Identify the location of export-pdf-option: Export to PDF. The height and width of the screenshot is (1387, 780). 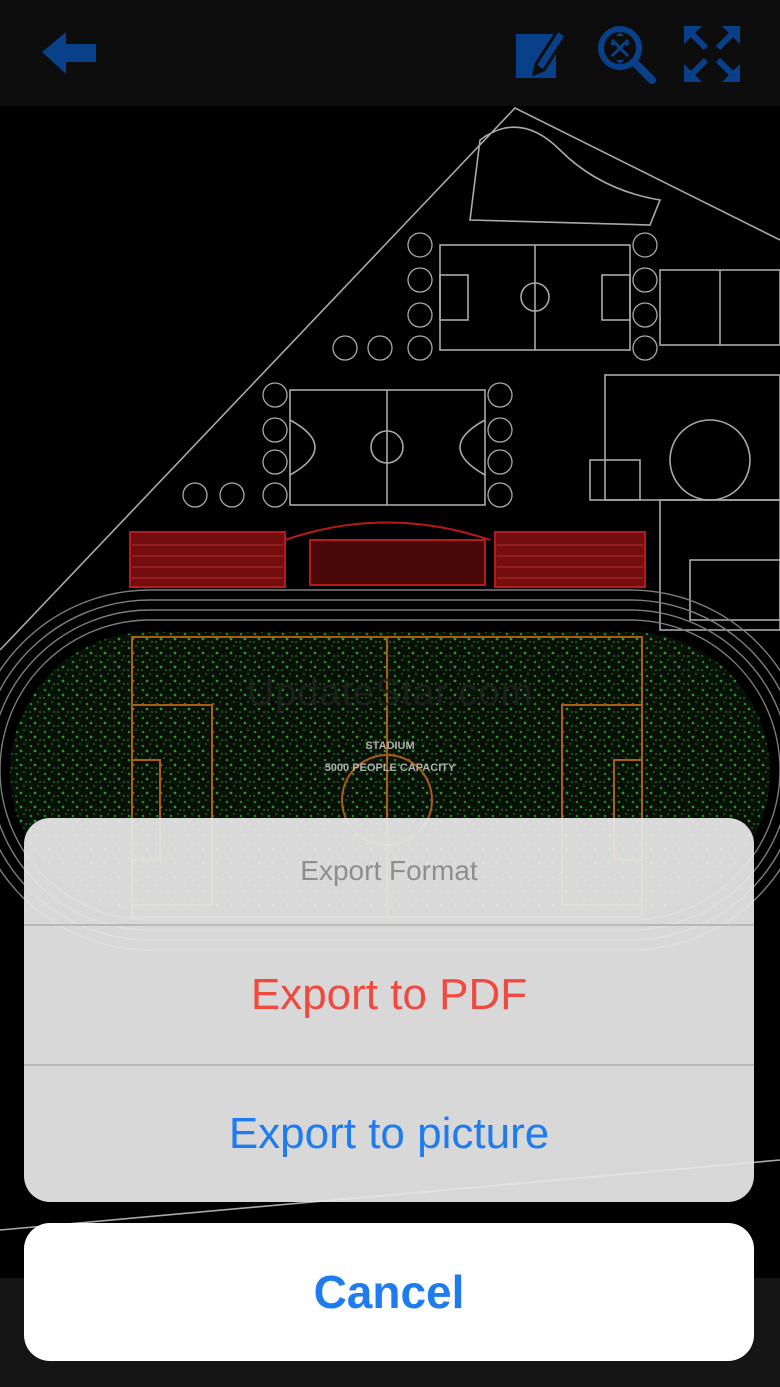
(389, 996).